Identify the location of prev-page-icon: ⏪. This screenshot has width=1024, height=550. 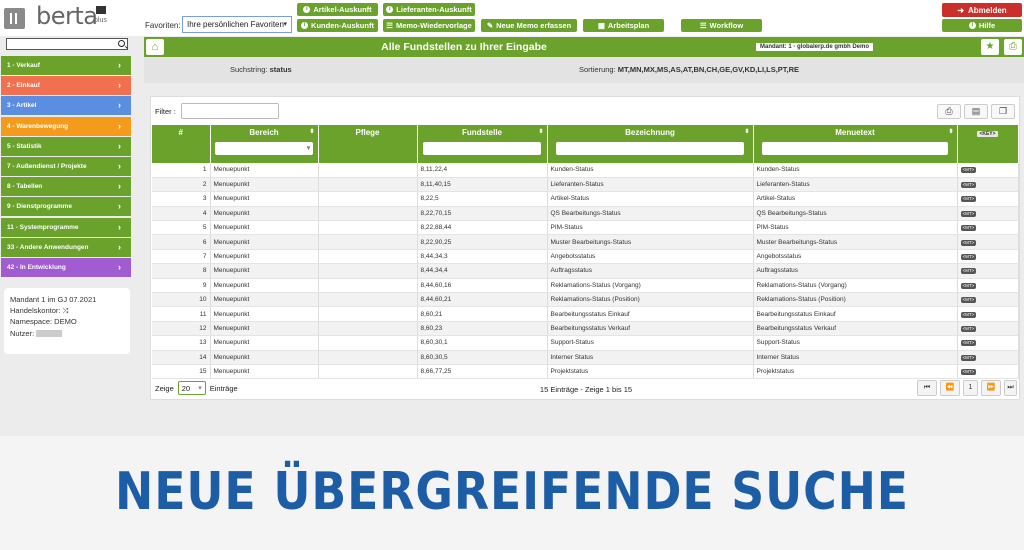
(950, 388).